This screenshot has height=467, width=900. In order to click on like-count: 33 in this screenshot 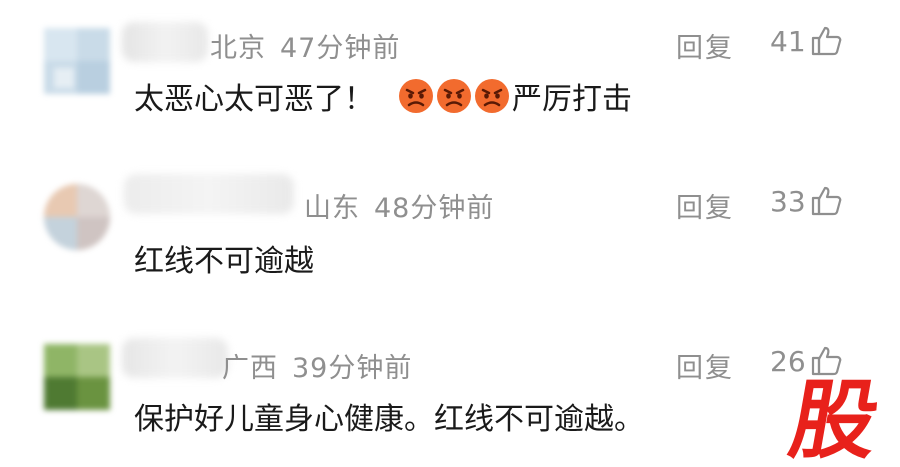, I will do `click(788, 201)`.